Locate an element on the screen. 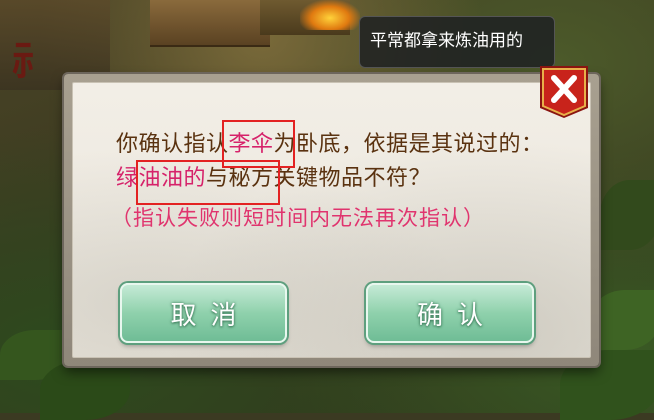 The image size is (654, 420). npc-speech-bubble: 平常都拿来炼油用的 is located at coordinates (457, 42).